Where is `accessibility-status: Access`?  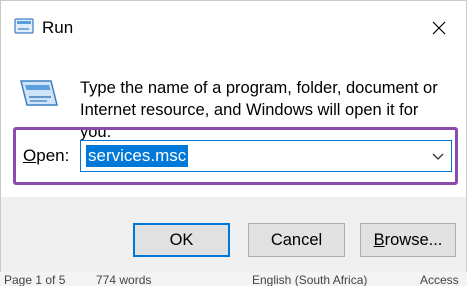
accessibility-status: Access is located at coordinates (439, 279).